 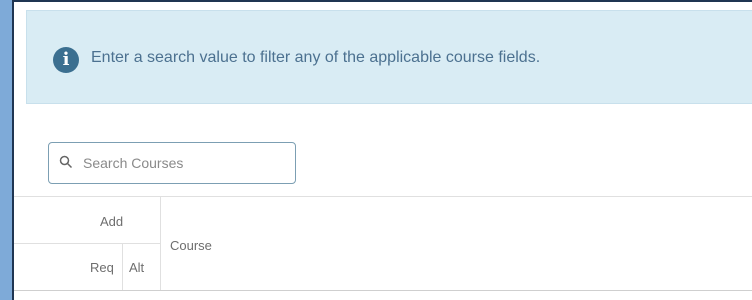 I want to click on search-input, so click(x=183, y=163).